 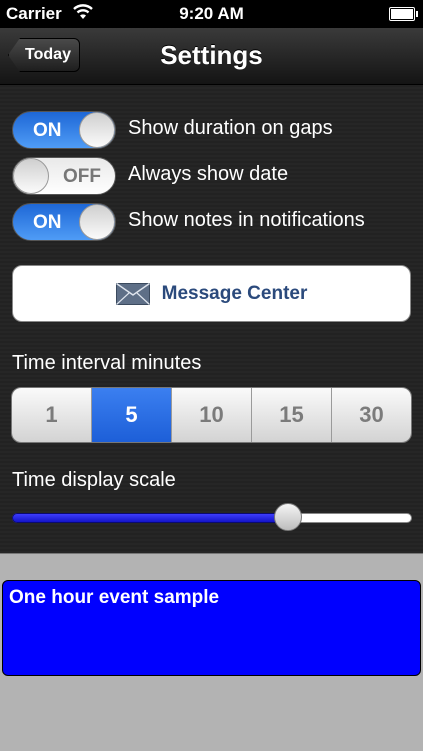 What do you see at coordinates (64, 130) in the screenshot?
I see `show-duration-switch: ON` at bounding box center [64, 130].